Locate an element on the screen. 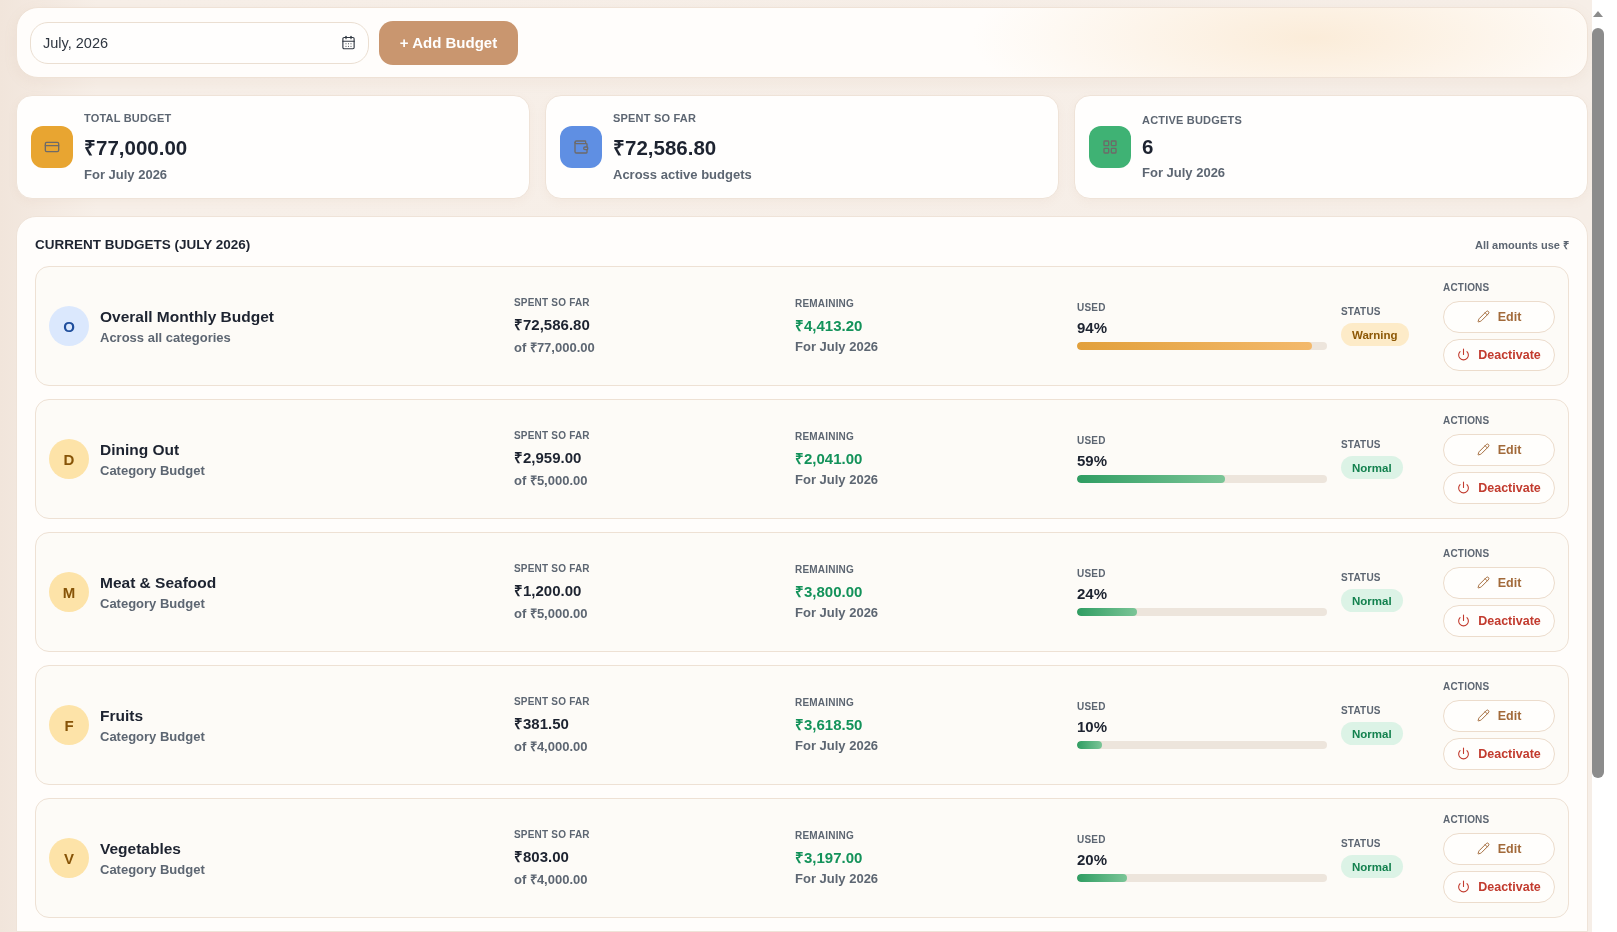 The width and height of the screenshot is (1617, 932). used-percent: 24% is located at coordinates (1092, 593).